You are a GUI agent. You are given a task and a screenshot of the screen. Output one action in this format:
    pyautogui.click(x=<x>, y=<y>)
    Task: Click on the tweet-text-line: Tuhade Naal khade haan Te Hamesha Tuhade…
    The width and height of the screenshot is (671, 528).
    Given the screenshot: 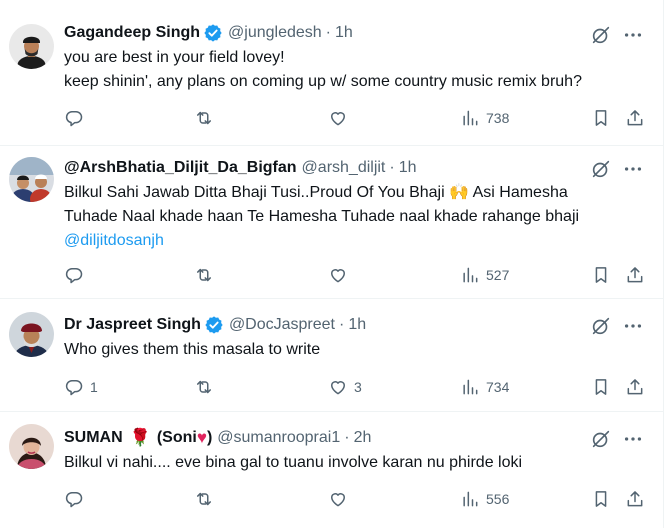 What is the action you would take?
    pyautogui.click(x=322, y=216)
    